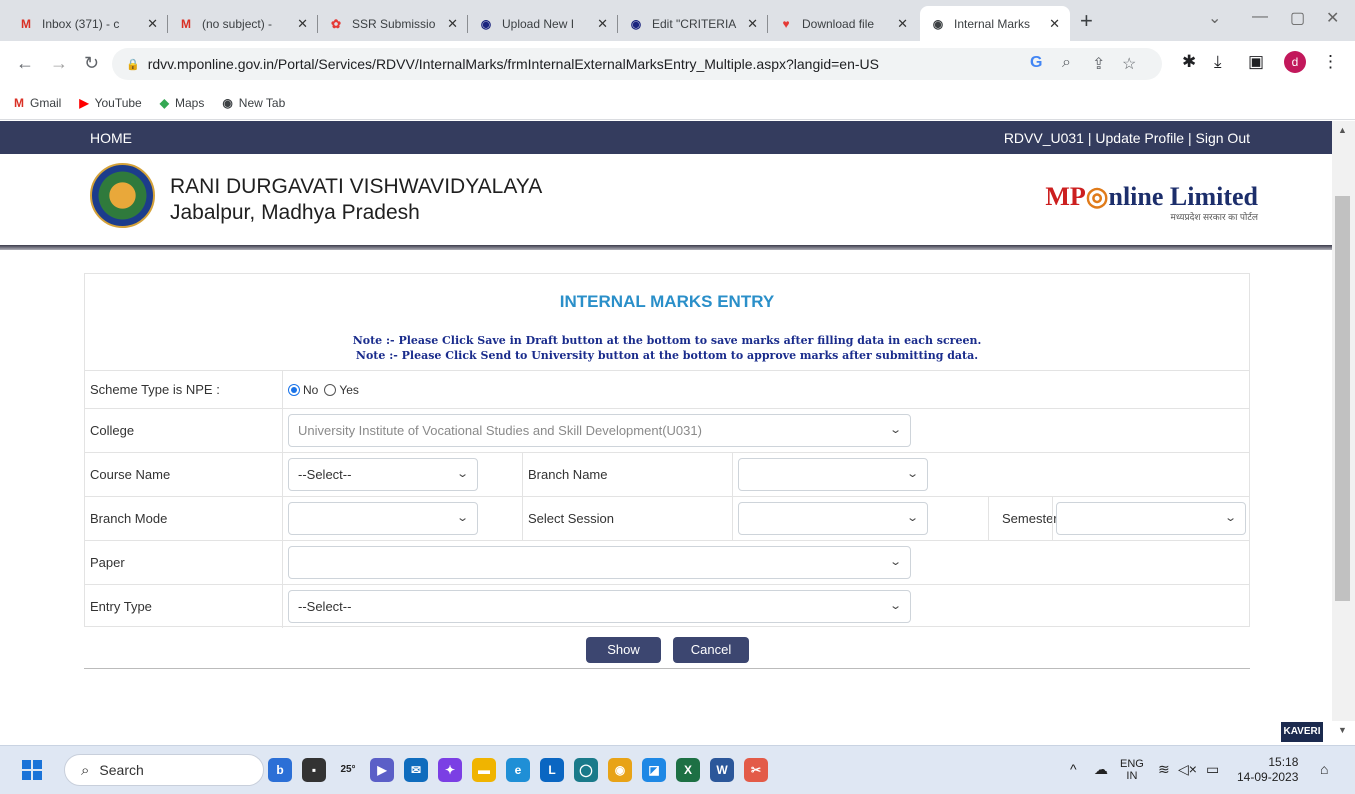 The height and width of the screenshot is (794, 1355). Describe the element at coordinates (348, 770) in the screenshot. I see `weather-widget: 25°` at that location.